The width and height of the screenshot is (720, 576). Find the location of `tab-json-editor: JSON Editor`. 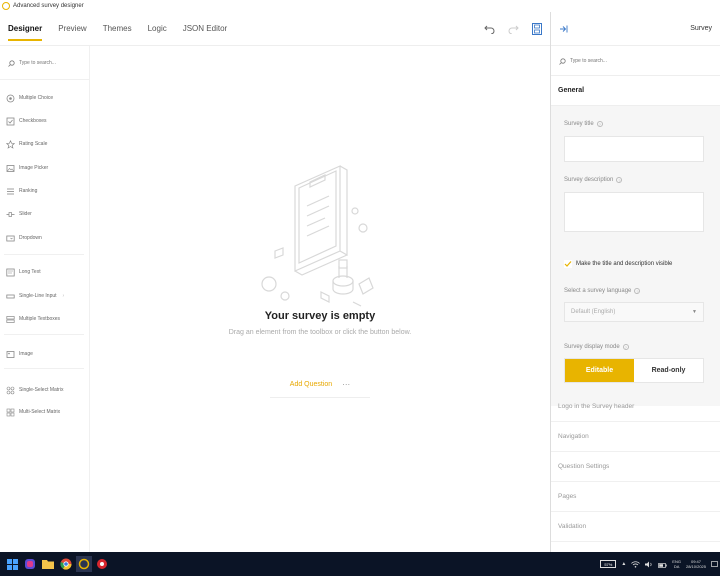

tab-json-editor: JSON Editor is located at coordinates (205, 29).